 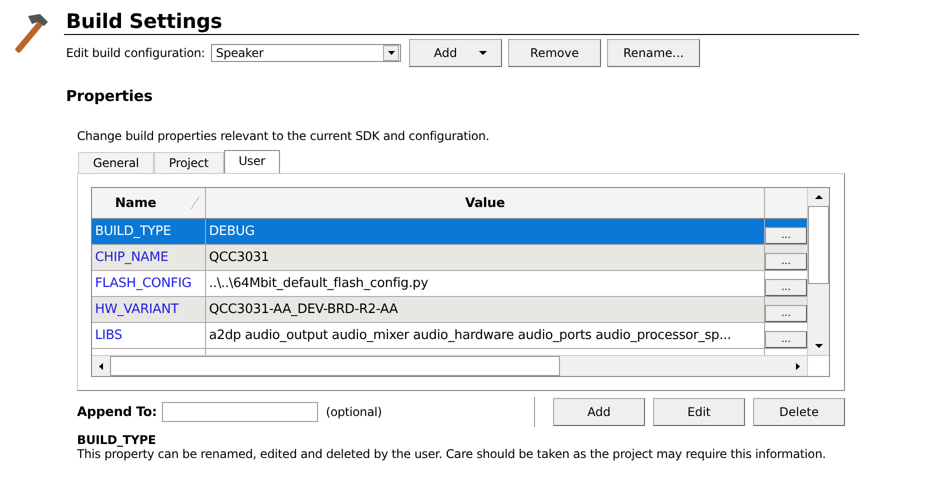 I want to click on action-button: Edit, so click(x=699, y=412).